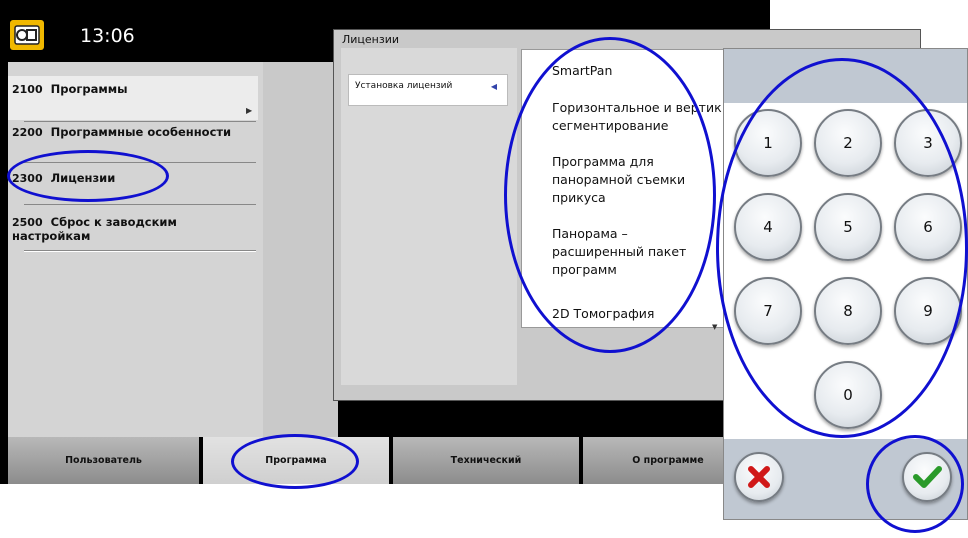 This screenshot has height=538, width=968. I want to click on menu-item-number: 2200, so click(27, 132).